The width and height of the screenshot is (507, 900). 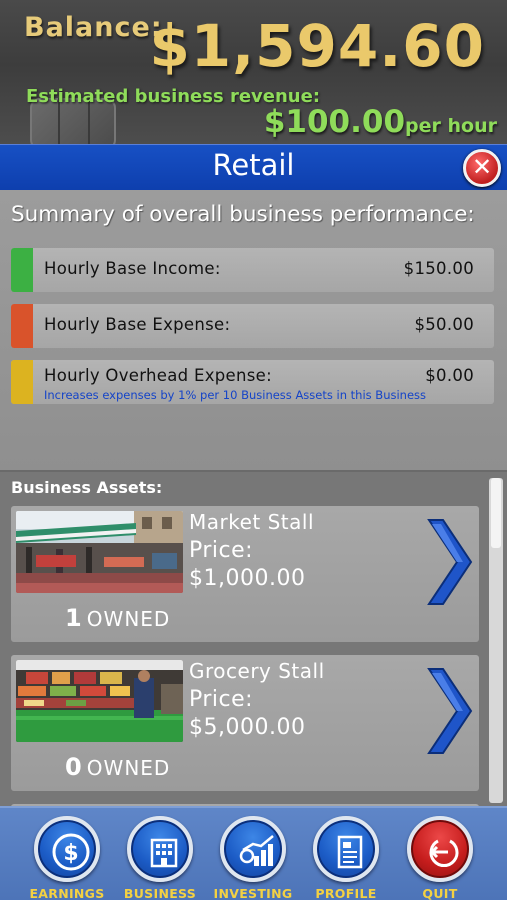 What do you see at coordinates (132, 268) in the screenshot?
I see `stat-label: Hourly Base Income:` at bounding box center [132, 268].